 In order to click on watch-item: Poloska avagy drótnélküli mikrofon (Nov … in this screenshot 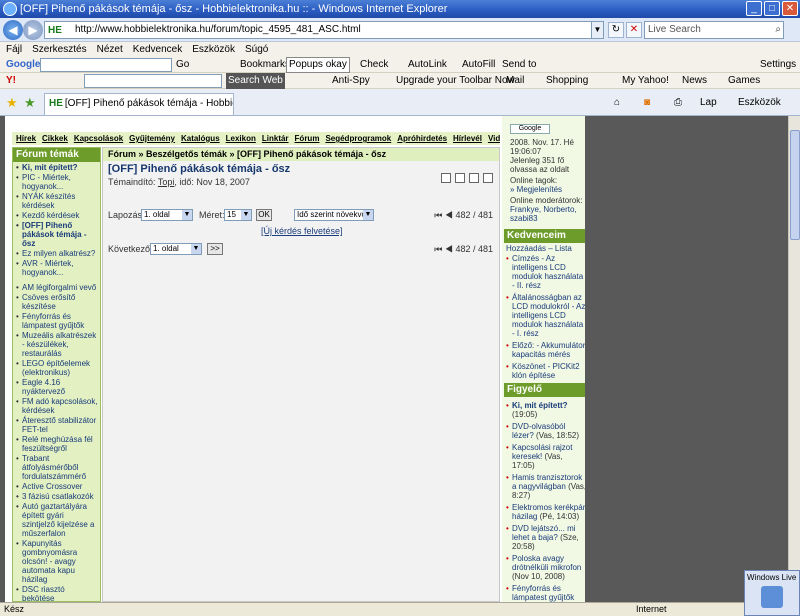, I will do `click(546, 567)`.